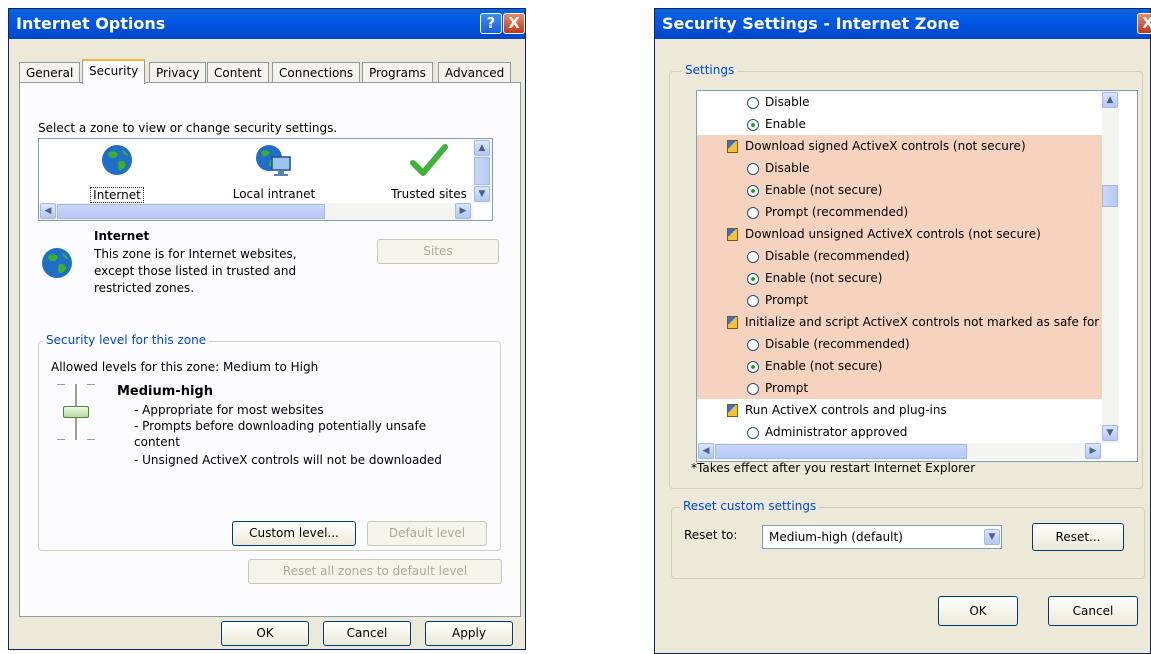  I want to click on setting-option: Administrator approved, so click(899, 432).